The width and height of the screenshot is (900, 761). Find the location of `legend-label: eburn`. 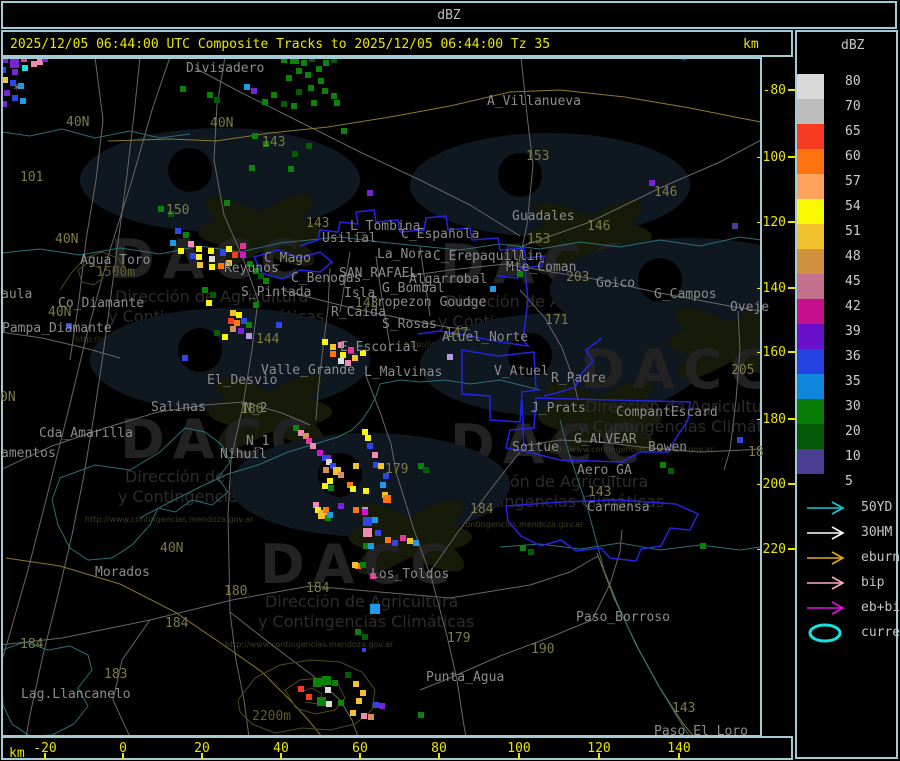

legend-label: eburn is located at coordinates (880, 557).